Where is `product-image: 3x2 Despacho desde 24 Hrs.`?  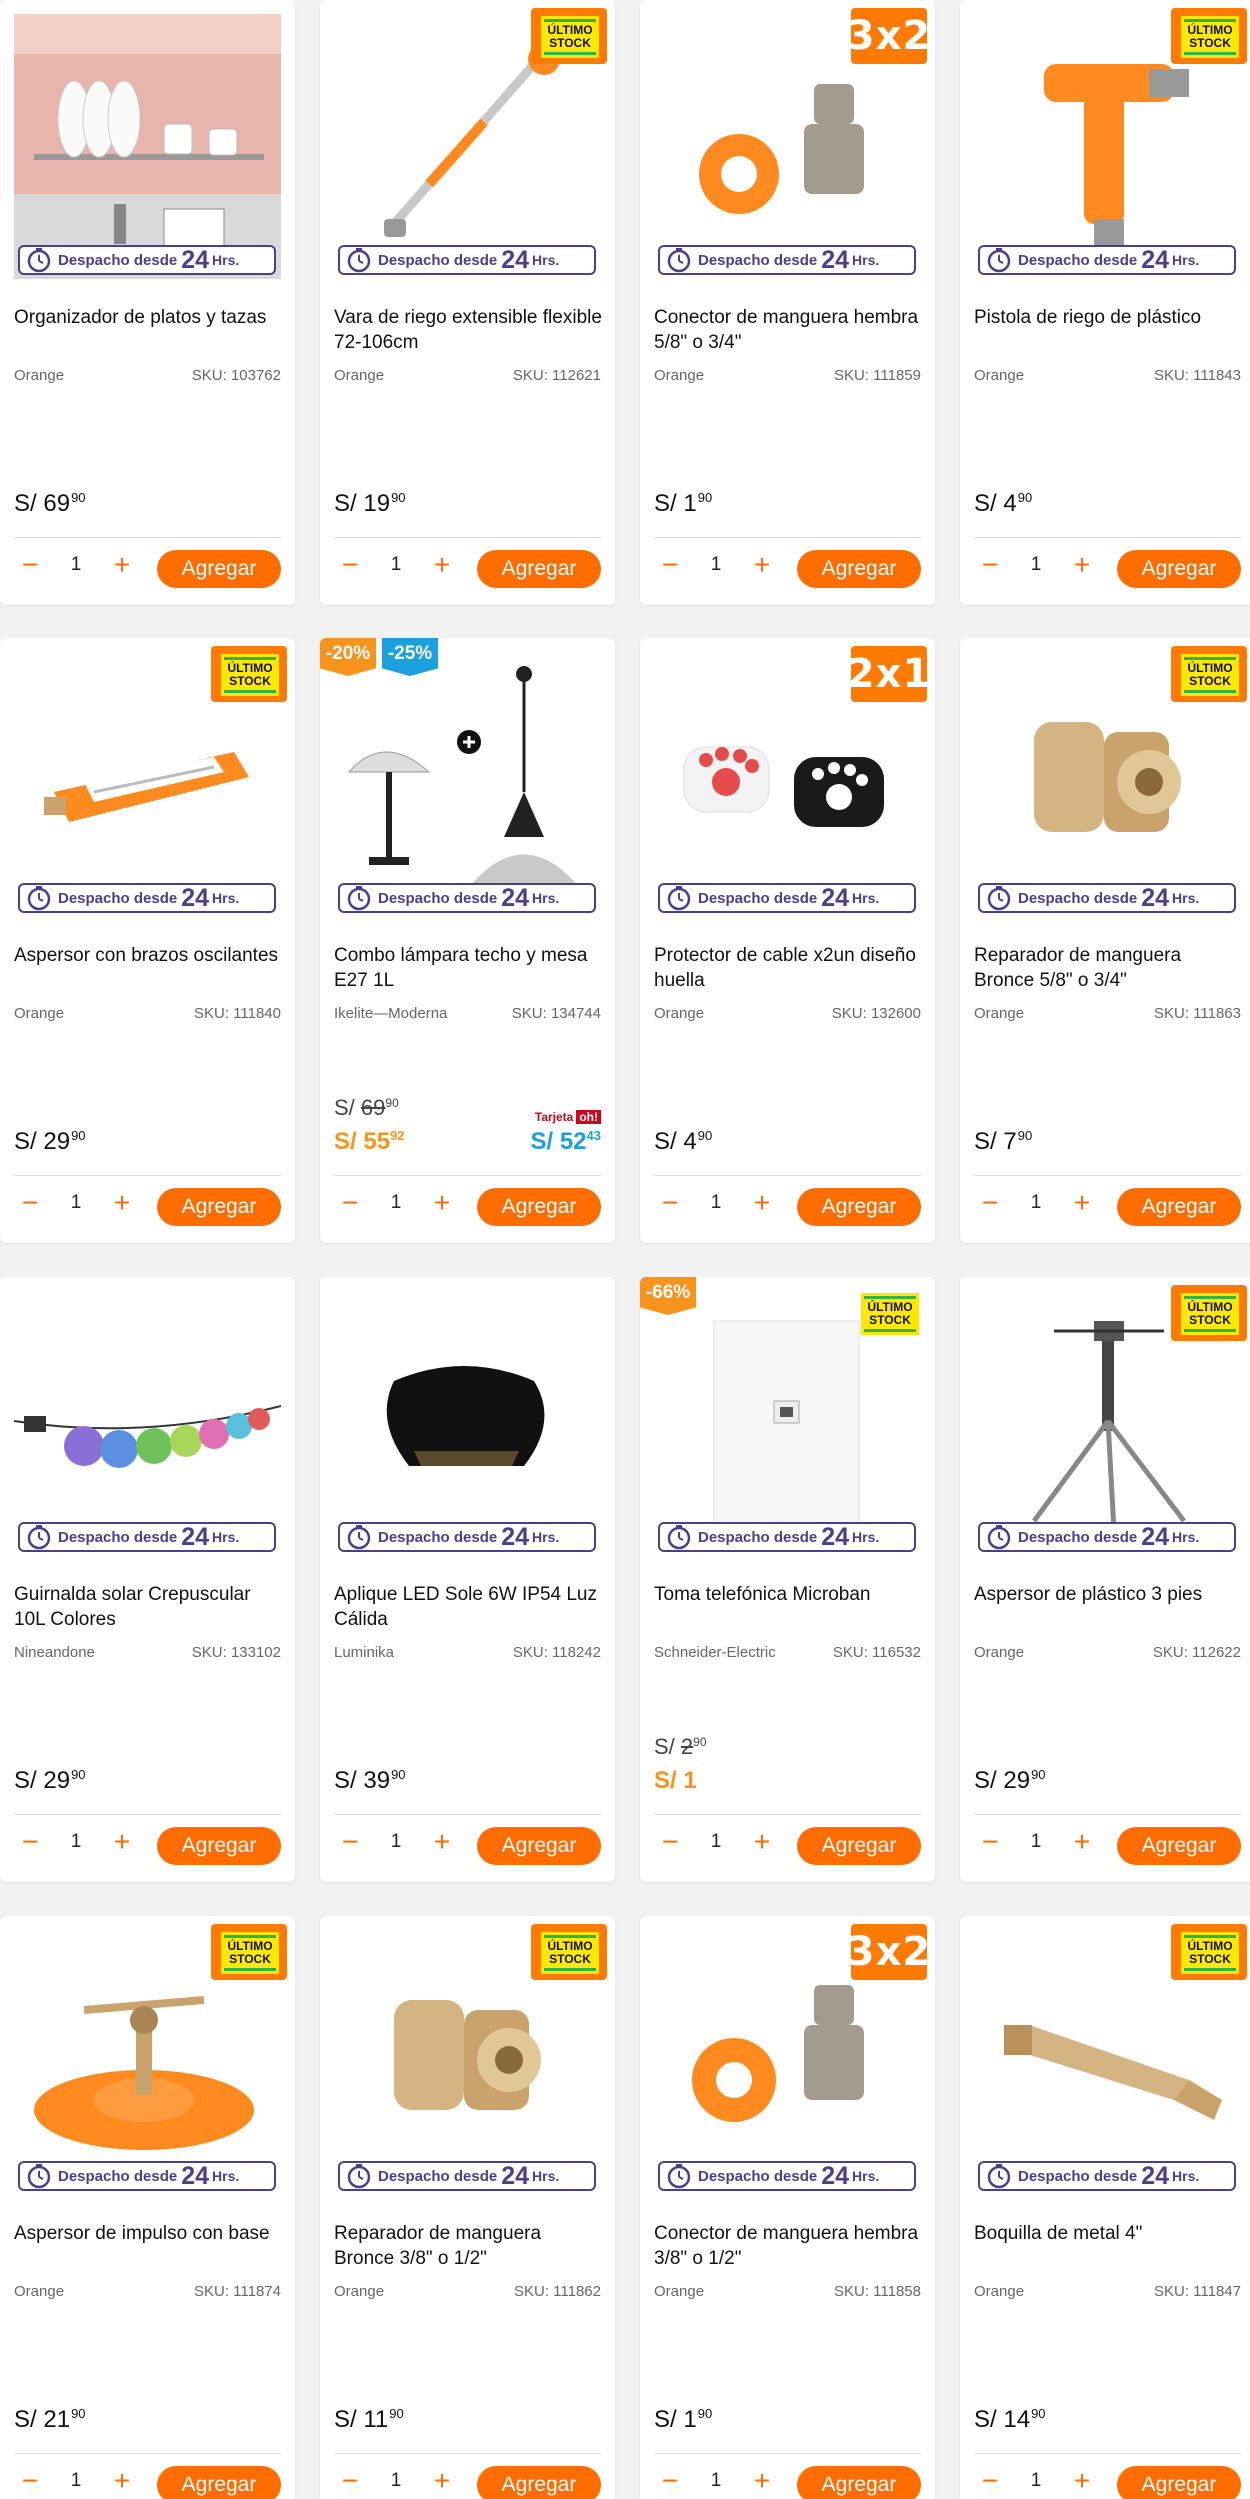 product-image: 3x2 Despacho desde 24 Hrs. is located at coordinates (787, 147).